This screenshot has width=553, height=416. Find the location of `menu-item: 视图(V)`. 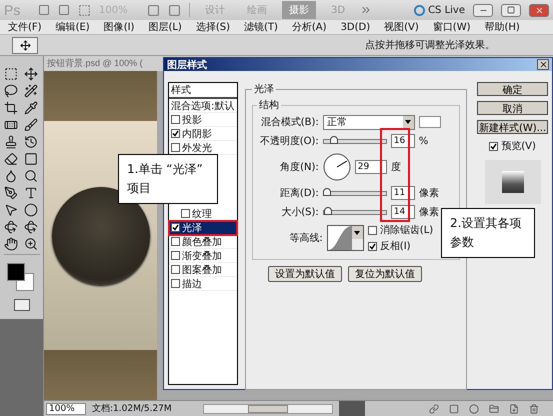

menu-item: 视图(V) is located at coordinates (401, 27).